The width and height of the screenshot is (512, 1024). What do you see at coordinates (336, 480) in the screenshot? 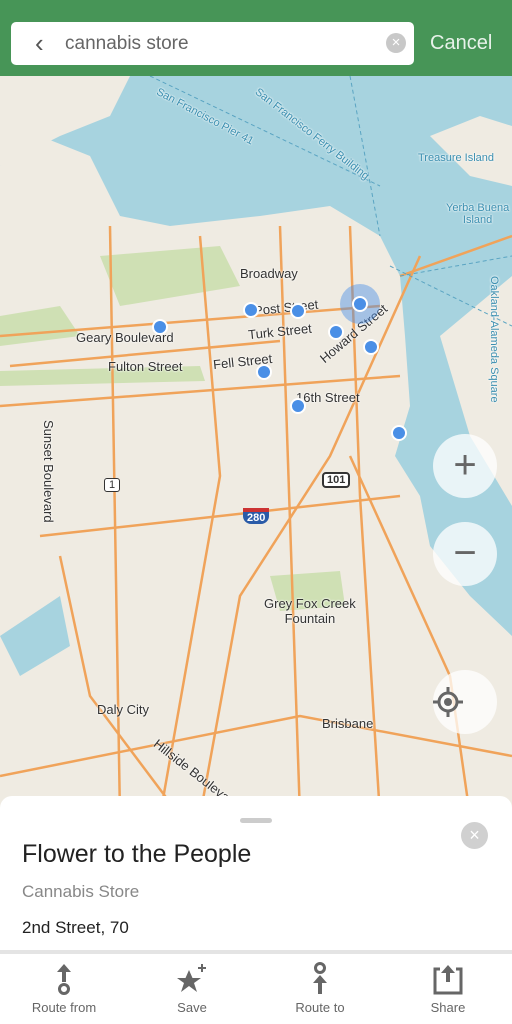
I see `us-101-shield: 101` at bounding box center [336, 480].